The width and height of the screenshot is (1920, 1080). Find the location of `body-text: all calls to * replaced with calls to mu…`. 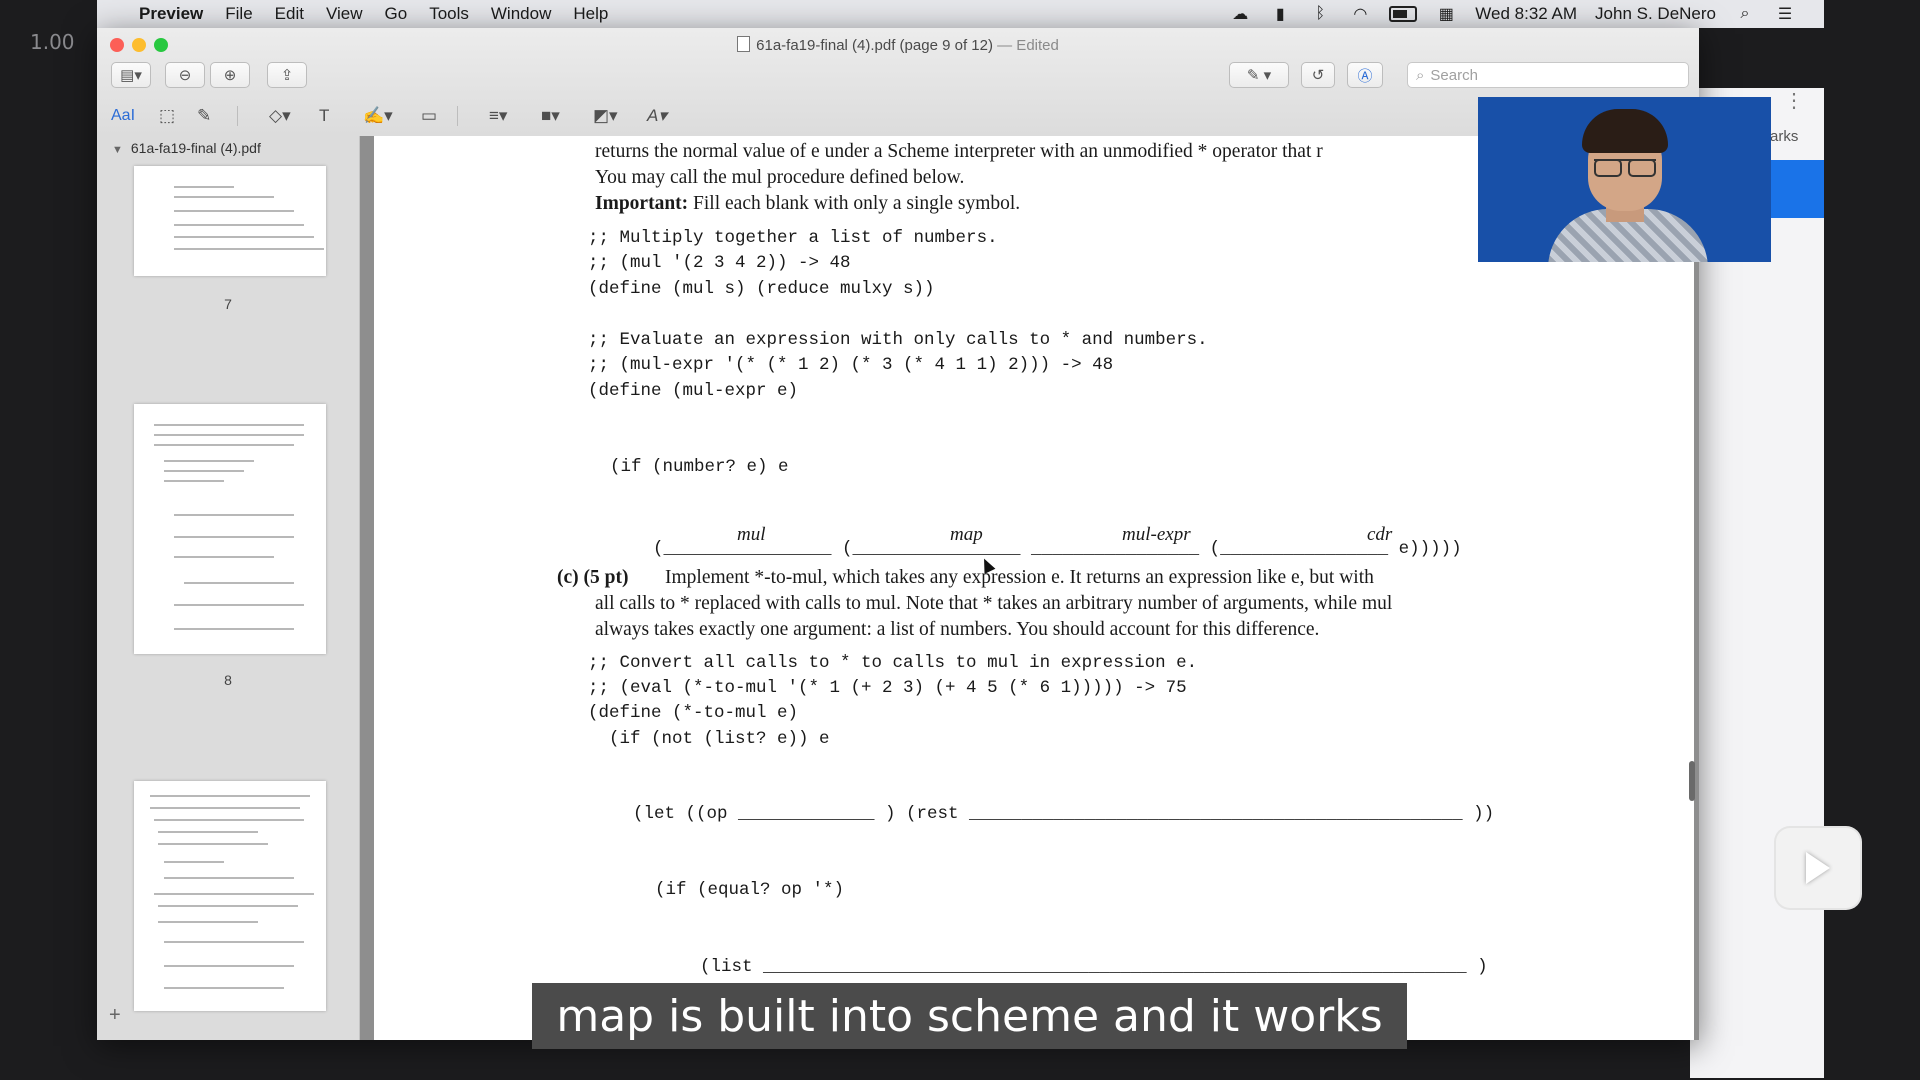

body-text: all calls to * replaced with calls to mu… is located at coordinates (994, 603).